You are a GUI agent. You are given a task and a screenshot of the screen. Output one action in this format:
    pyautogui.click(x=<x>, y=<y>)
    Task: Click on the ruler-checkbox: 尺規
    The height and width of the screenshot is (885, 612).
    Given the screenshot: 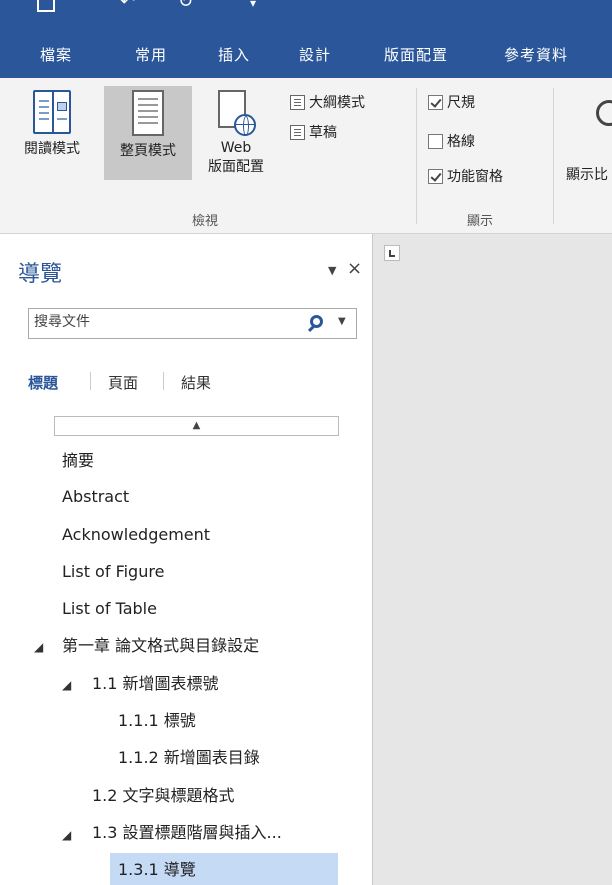 What is the action you would take?
    pyautogui.click(x=451, y=102)
    